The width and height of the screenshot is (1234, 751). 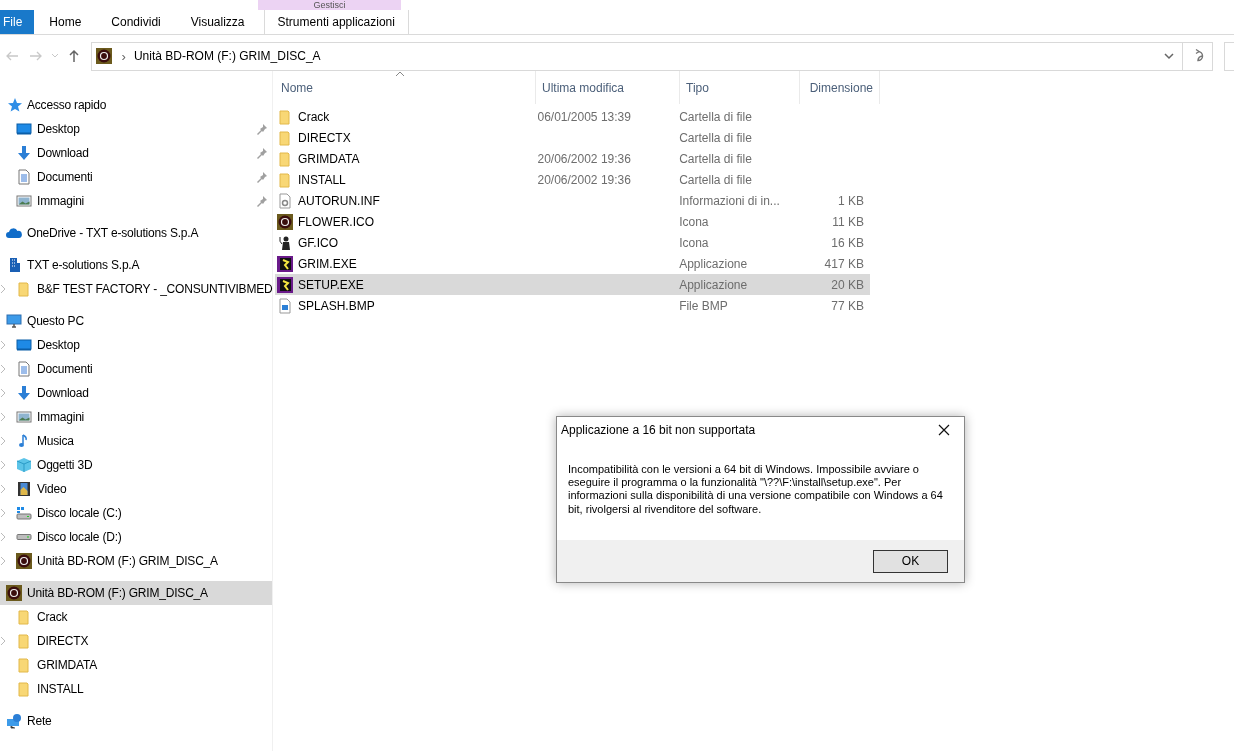 What do you see at coordinates (136, 641) in the screenshot?
I see `nav-item: DIRECTX` at bounding box center [136, 641].